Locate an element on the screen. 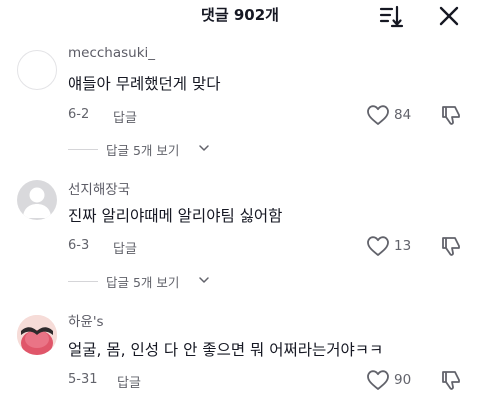  comments-header: 댓글 902개 is located at coordinates (240, 17).